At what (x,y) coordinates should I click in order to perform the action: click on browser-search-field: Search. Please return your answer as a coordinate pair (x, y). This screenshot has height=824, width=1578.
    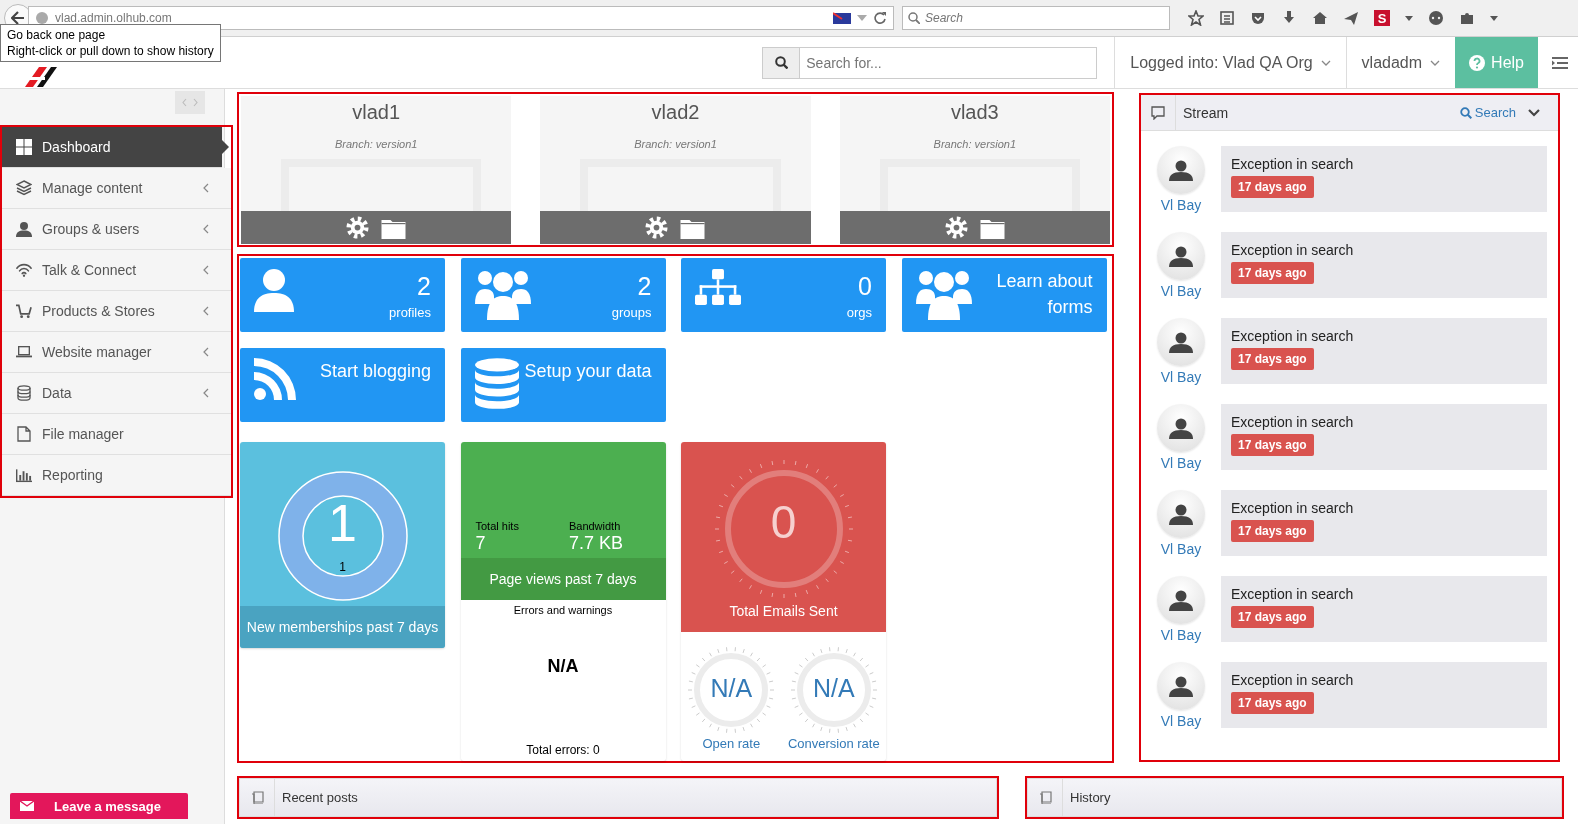
    Looking at the image, I should click on (1036, 18).